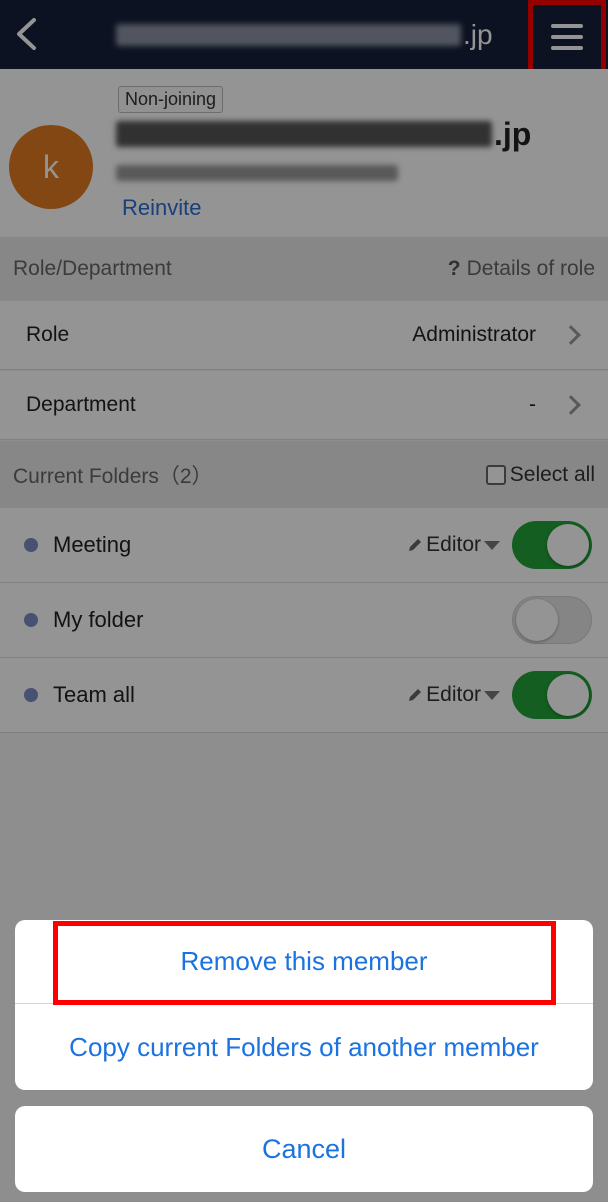 Image resolution: width=608 pixels, height=1202 pixels. What do you see at coordinates (304, 1047) in the screenshot?
I see `copy-folders-button: Copy current Folders of another member` at bounding box center [304, 1047].